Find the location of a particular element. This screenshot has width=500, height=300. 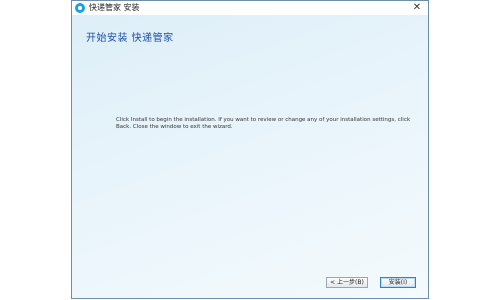

window-title: 快递管家 安装 is located at coordinates (114, 7).